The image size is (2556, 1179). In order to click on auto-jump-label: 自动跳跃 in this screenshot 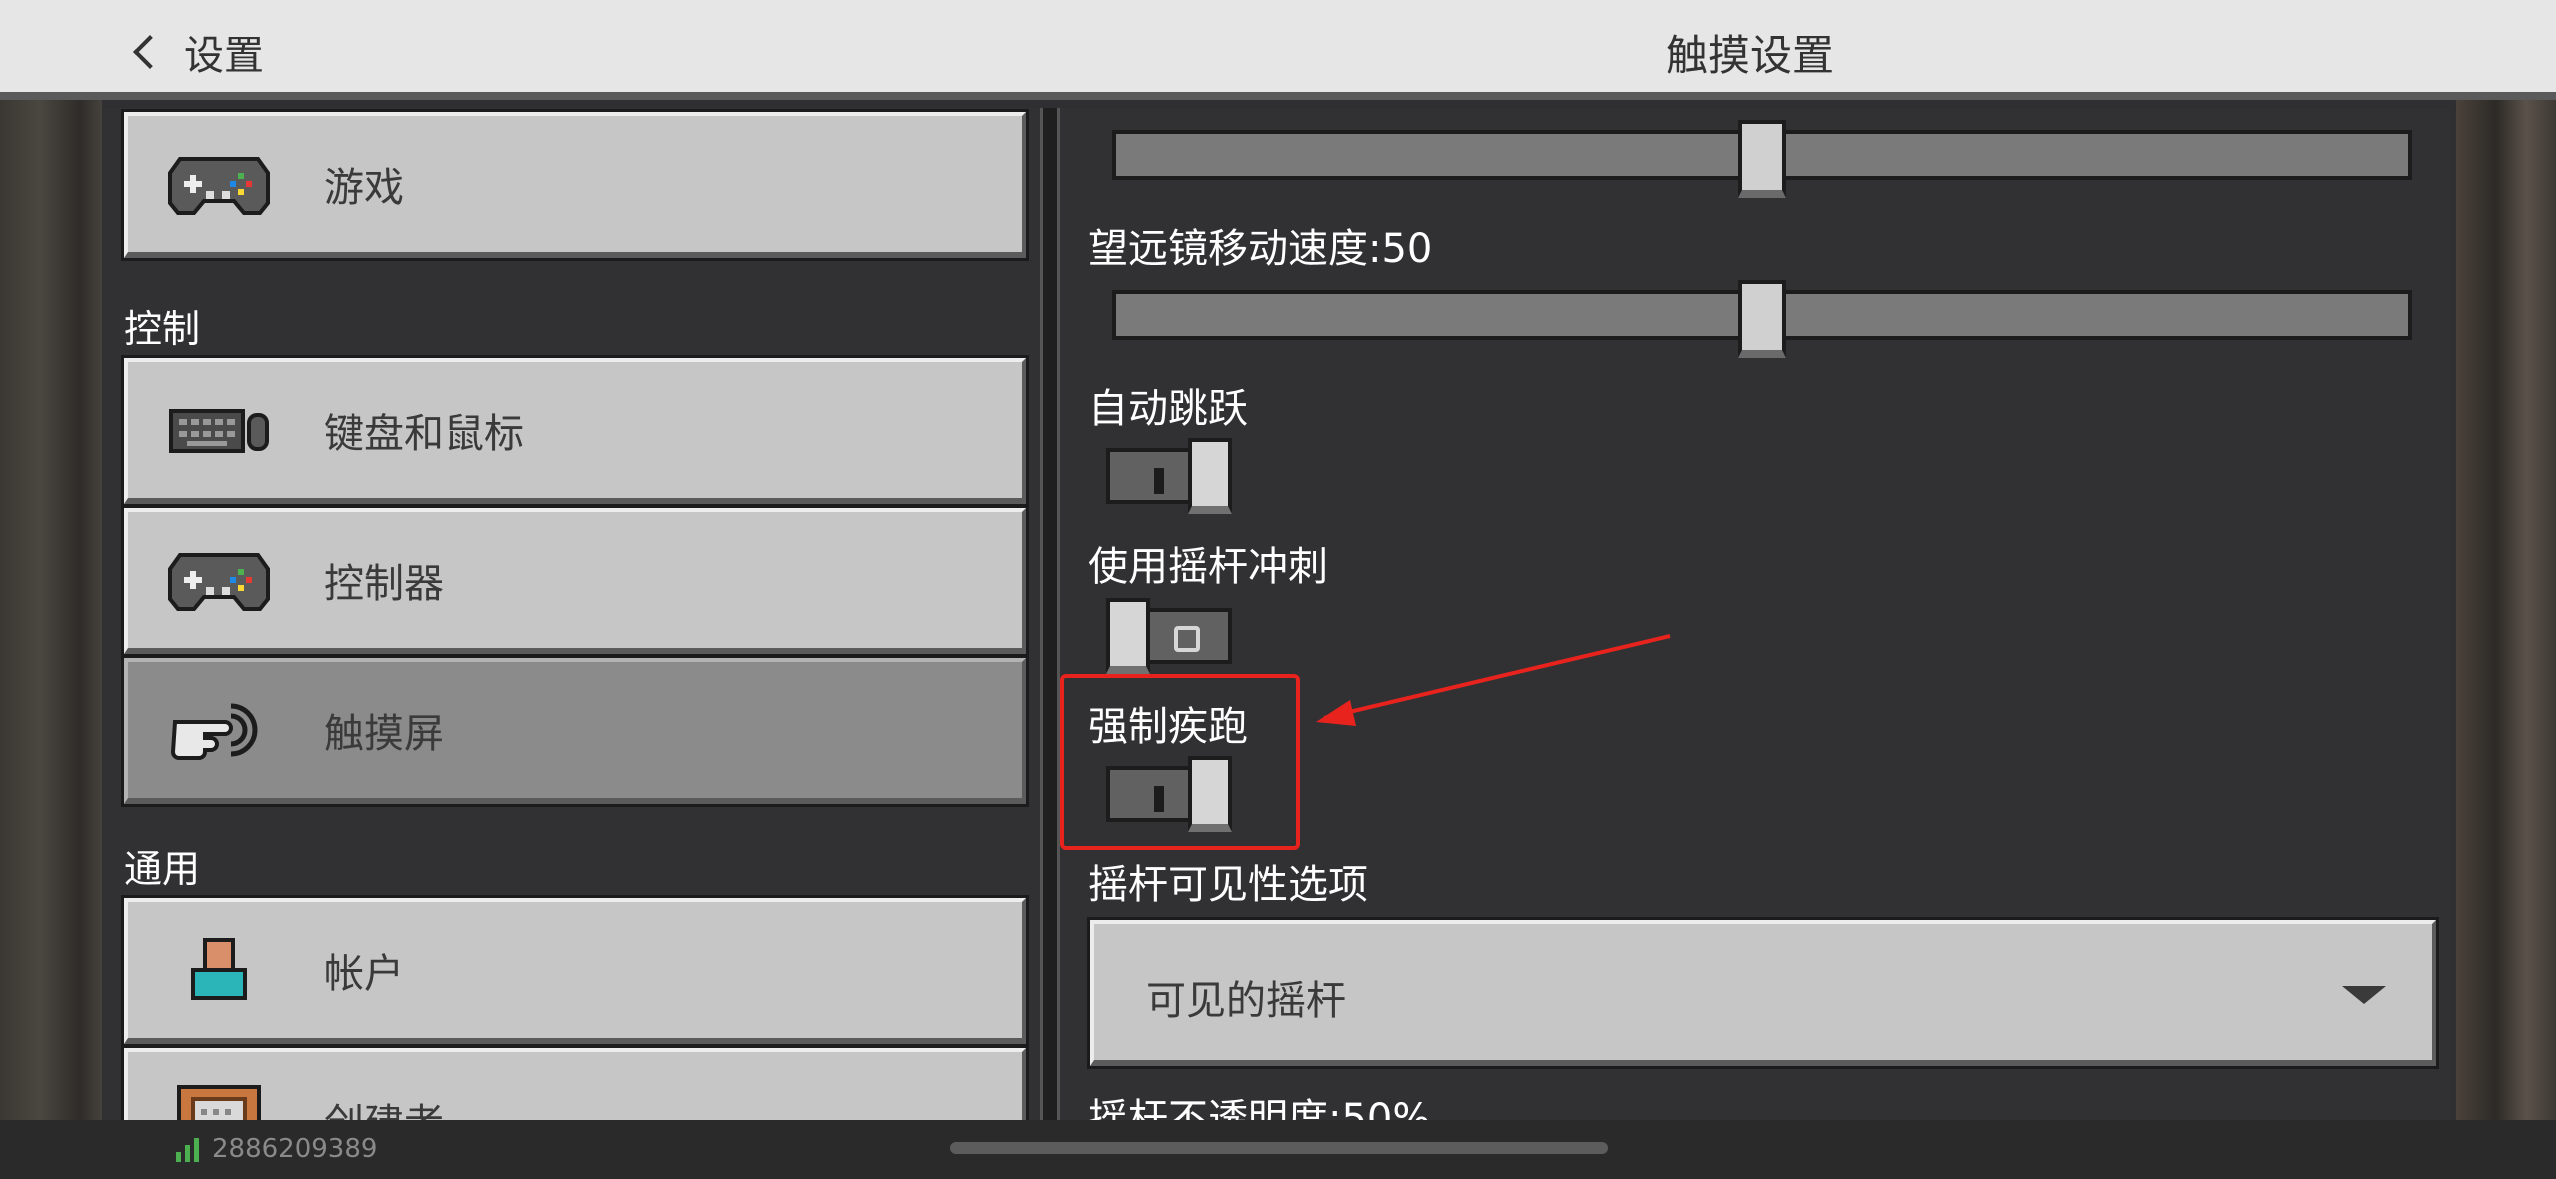, I will do `click(1168, 409)`.